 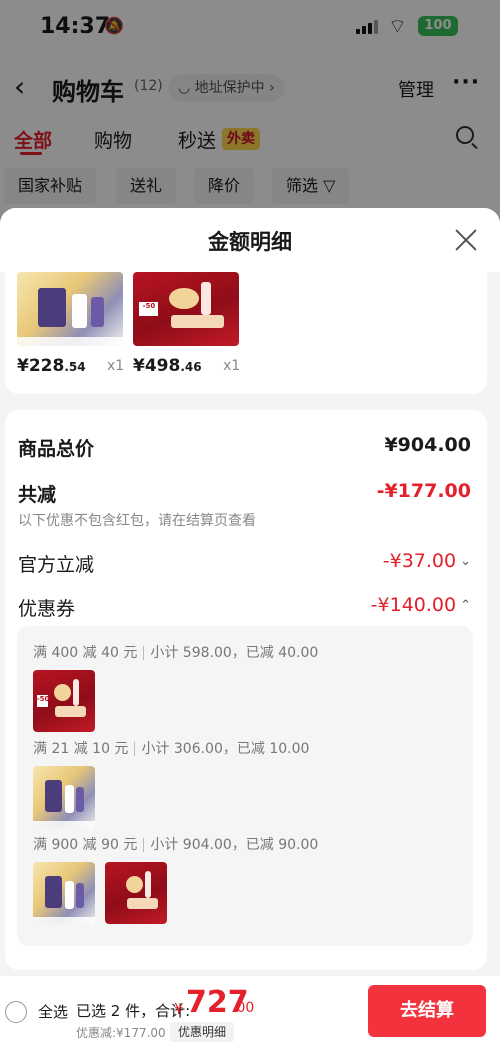 I want to click on item-price-dec: .54, so click(x=75, y=367).